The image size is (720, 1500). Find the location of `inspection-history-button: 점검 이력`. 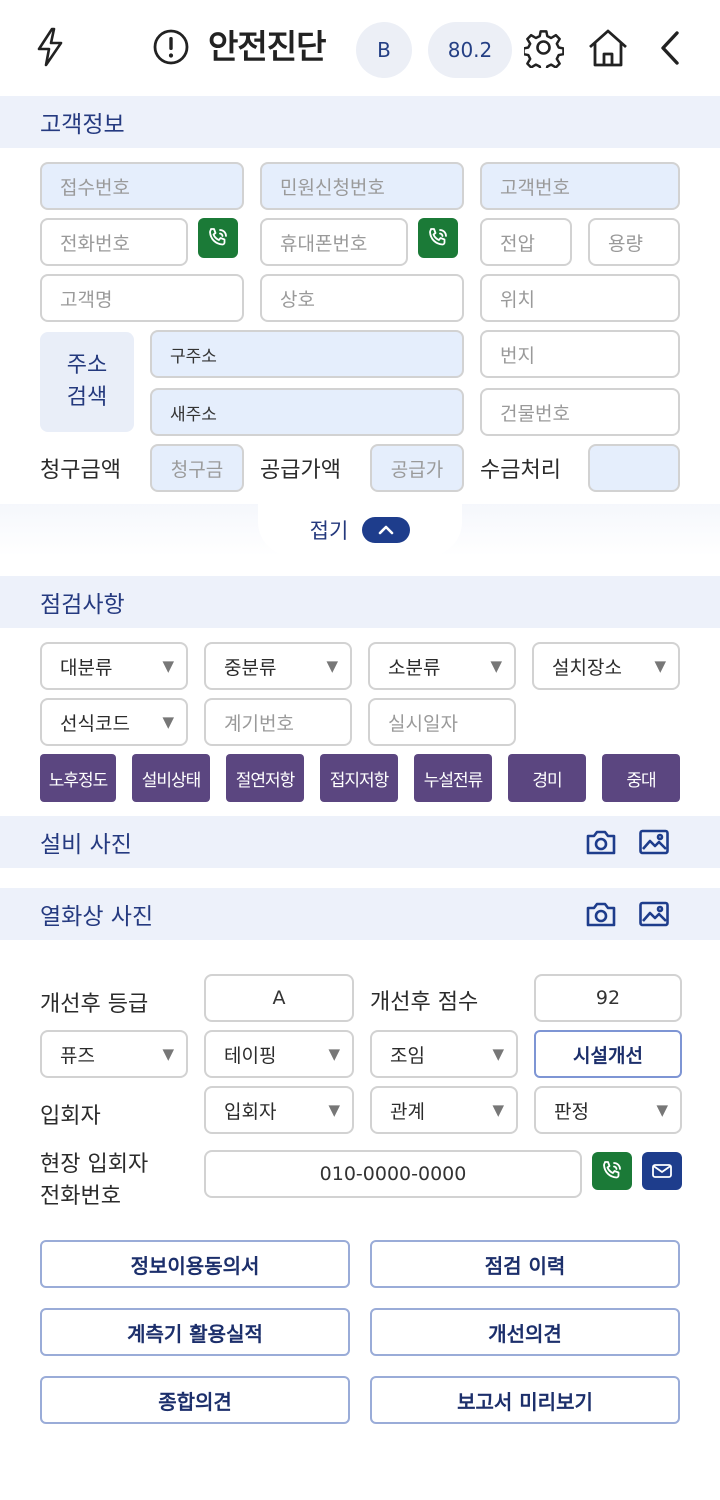

inspection-history-button: 점검 이력 is located at coordinates (525, 1264).